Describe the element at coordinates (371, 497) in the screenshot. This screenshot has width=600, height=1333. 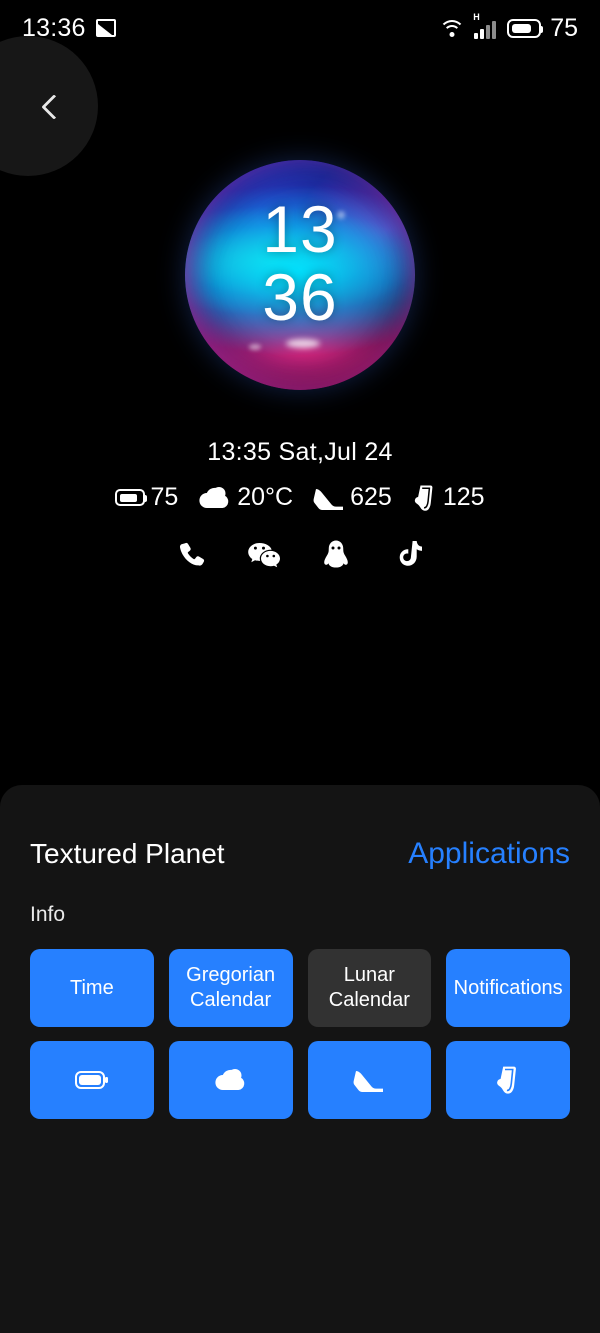
I see `stat-steps-value: 625` at that location.